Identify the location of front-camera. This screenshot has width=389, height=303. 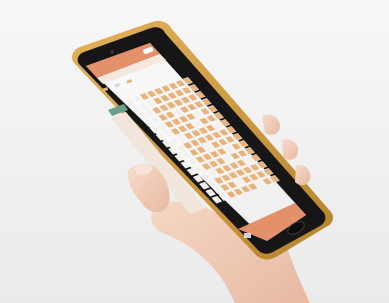
(112, 52).